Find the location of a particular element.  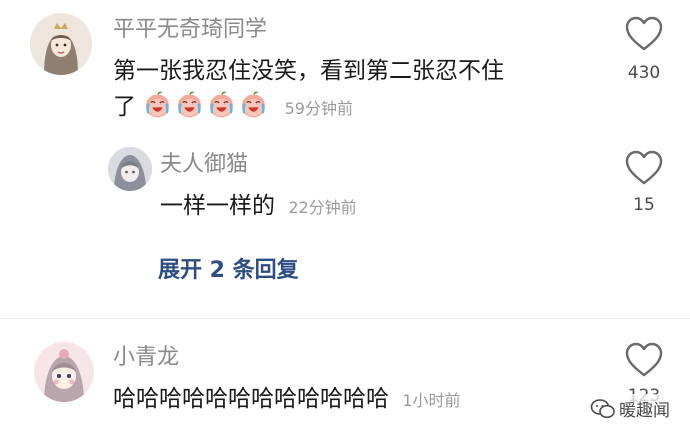

divider is located at coordinates (345, 318).